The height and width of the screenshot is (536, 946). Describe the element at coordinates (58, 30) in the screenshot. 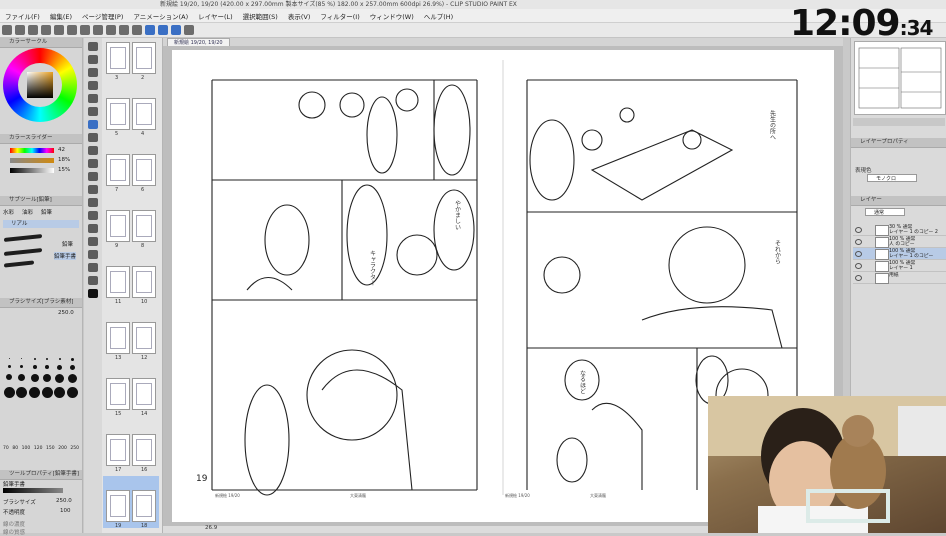

I see `redo-icon` at that location.